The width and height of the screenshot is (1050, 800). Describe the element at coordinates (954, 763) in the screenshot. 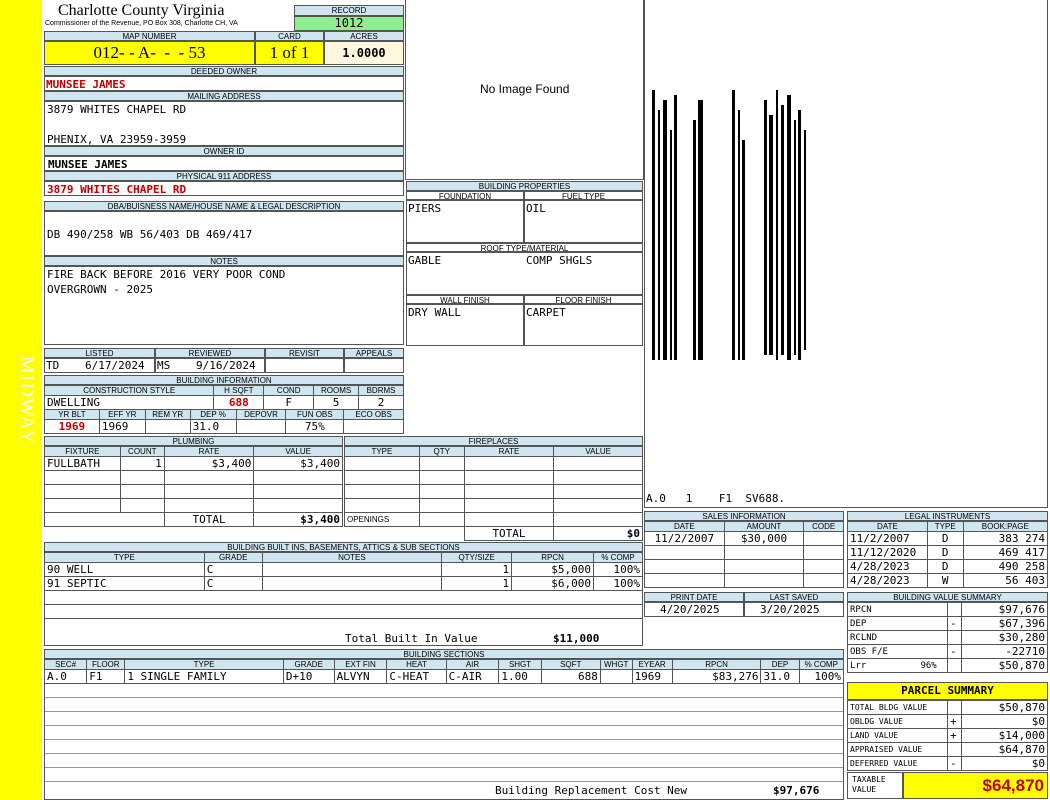

I see `parcel-sign: -` at that location.